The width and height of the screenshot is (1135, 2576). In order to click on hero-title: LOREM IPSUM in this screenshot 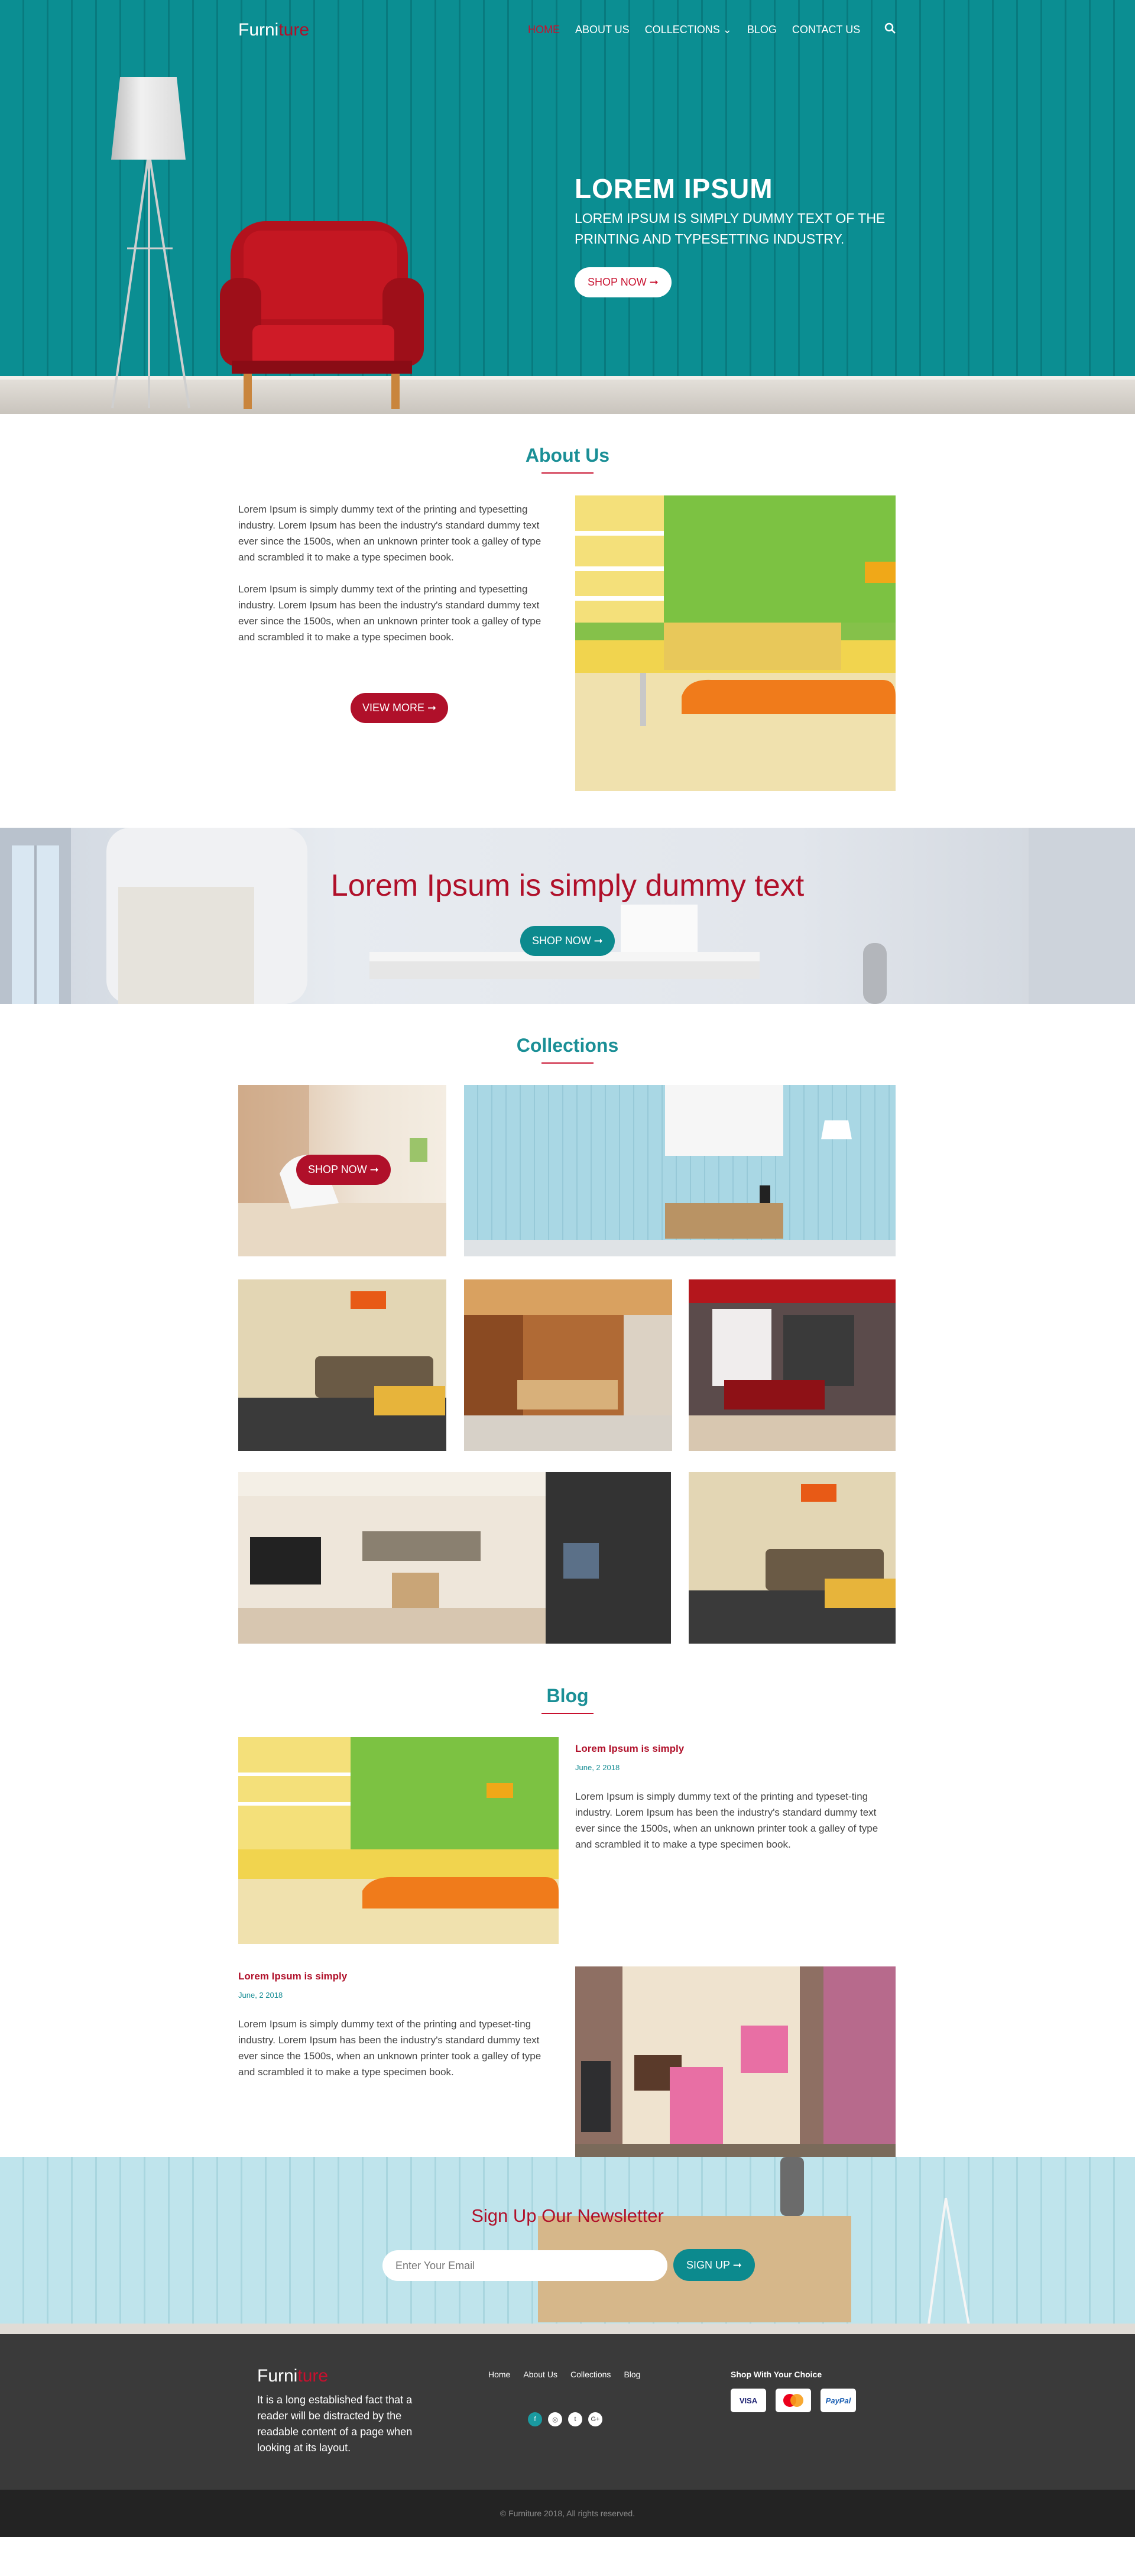, I will do `click(674, 188)`.